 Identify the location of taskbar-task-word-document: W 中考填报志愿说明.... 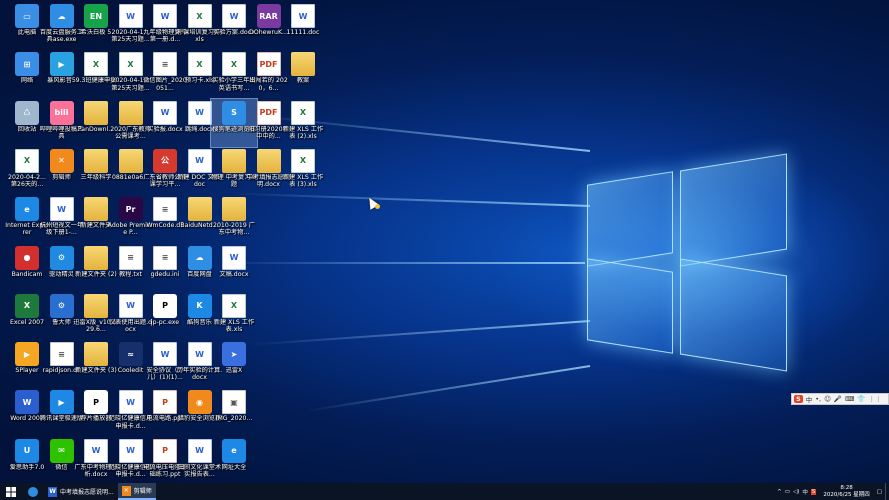
(81, 491).